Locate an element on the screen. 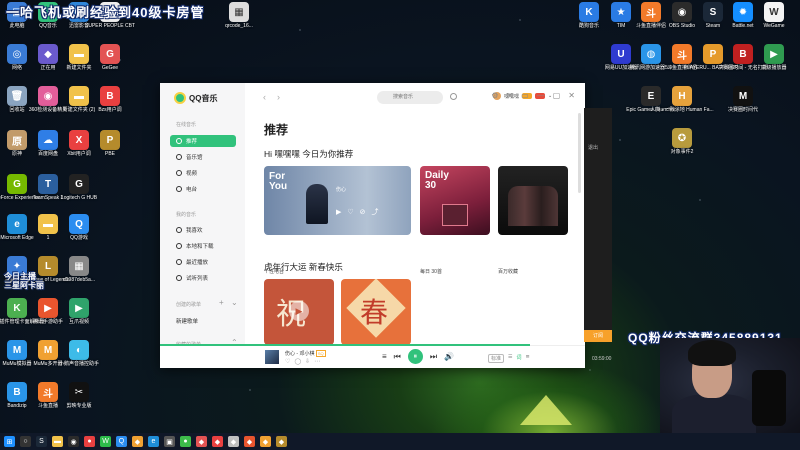  miniplayer-icon: ▭ is located at coordinates (525, 95).